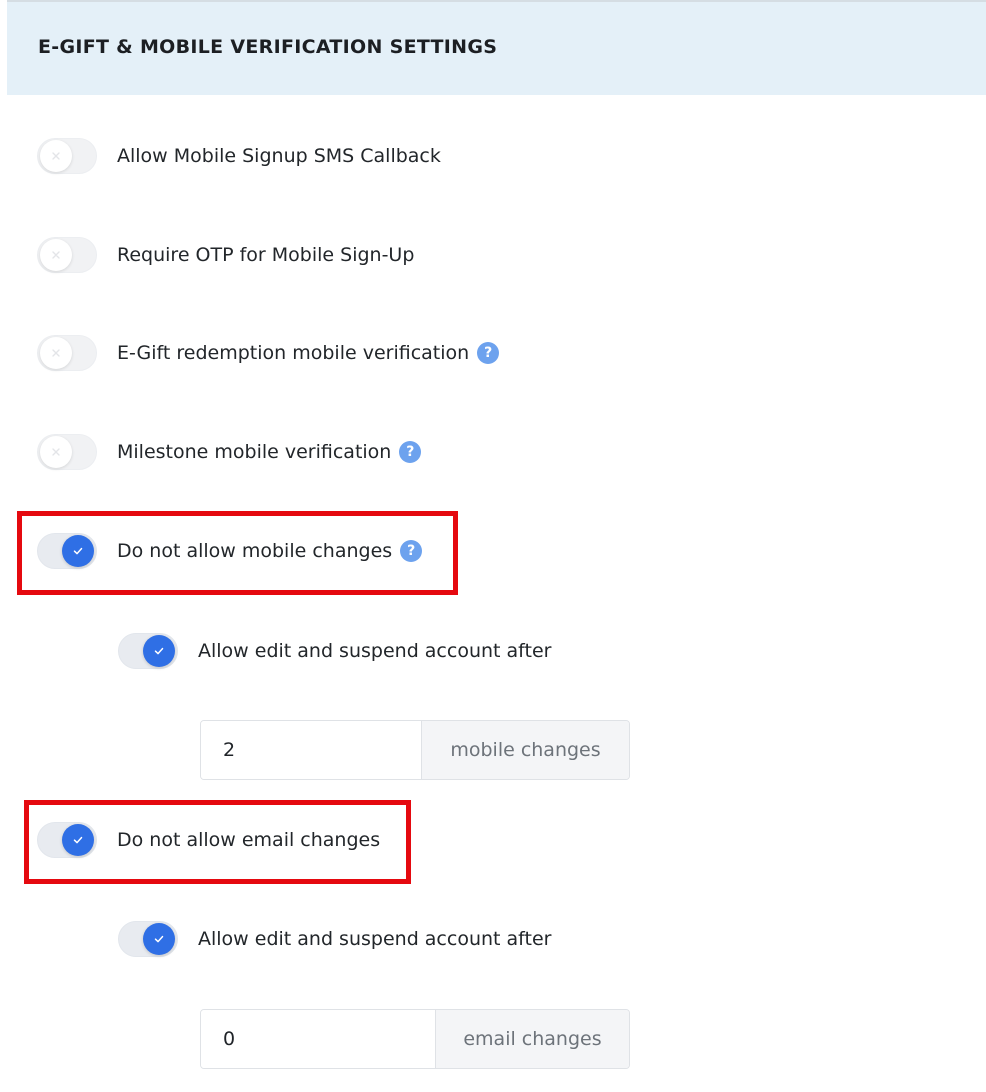 The height and width of the screenshot is (1092, 986). I want to click on section-title: E-GIFT & MOBILE VERIFICATION SETTINGS, so click(268, 47).